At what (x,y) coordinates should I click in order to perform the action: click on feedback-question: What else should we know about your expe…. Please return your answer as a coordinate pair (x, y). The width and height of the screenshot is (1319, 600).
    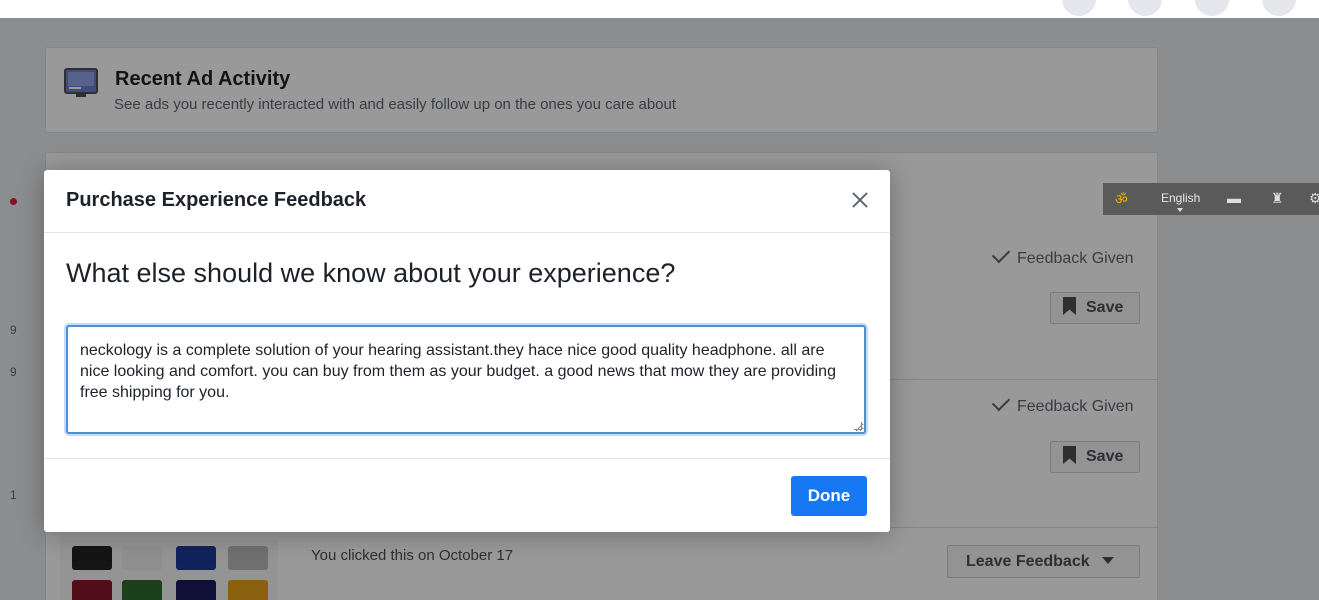
    Looking at the image, I should click on (371, 273).